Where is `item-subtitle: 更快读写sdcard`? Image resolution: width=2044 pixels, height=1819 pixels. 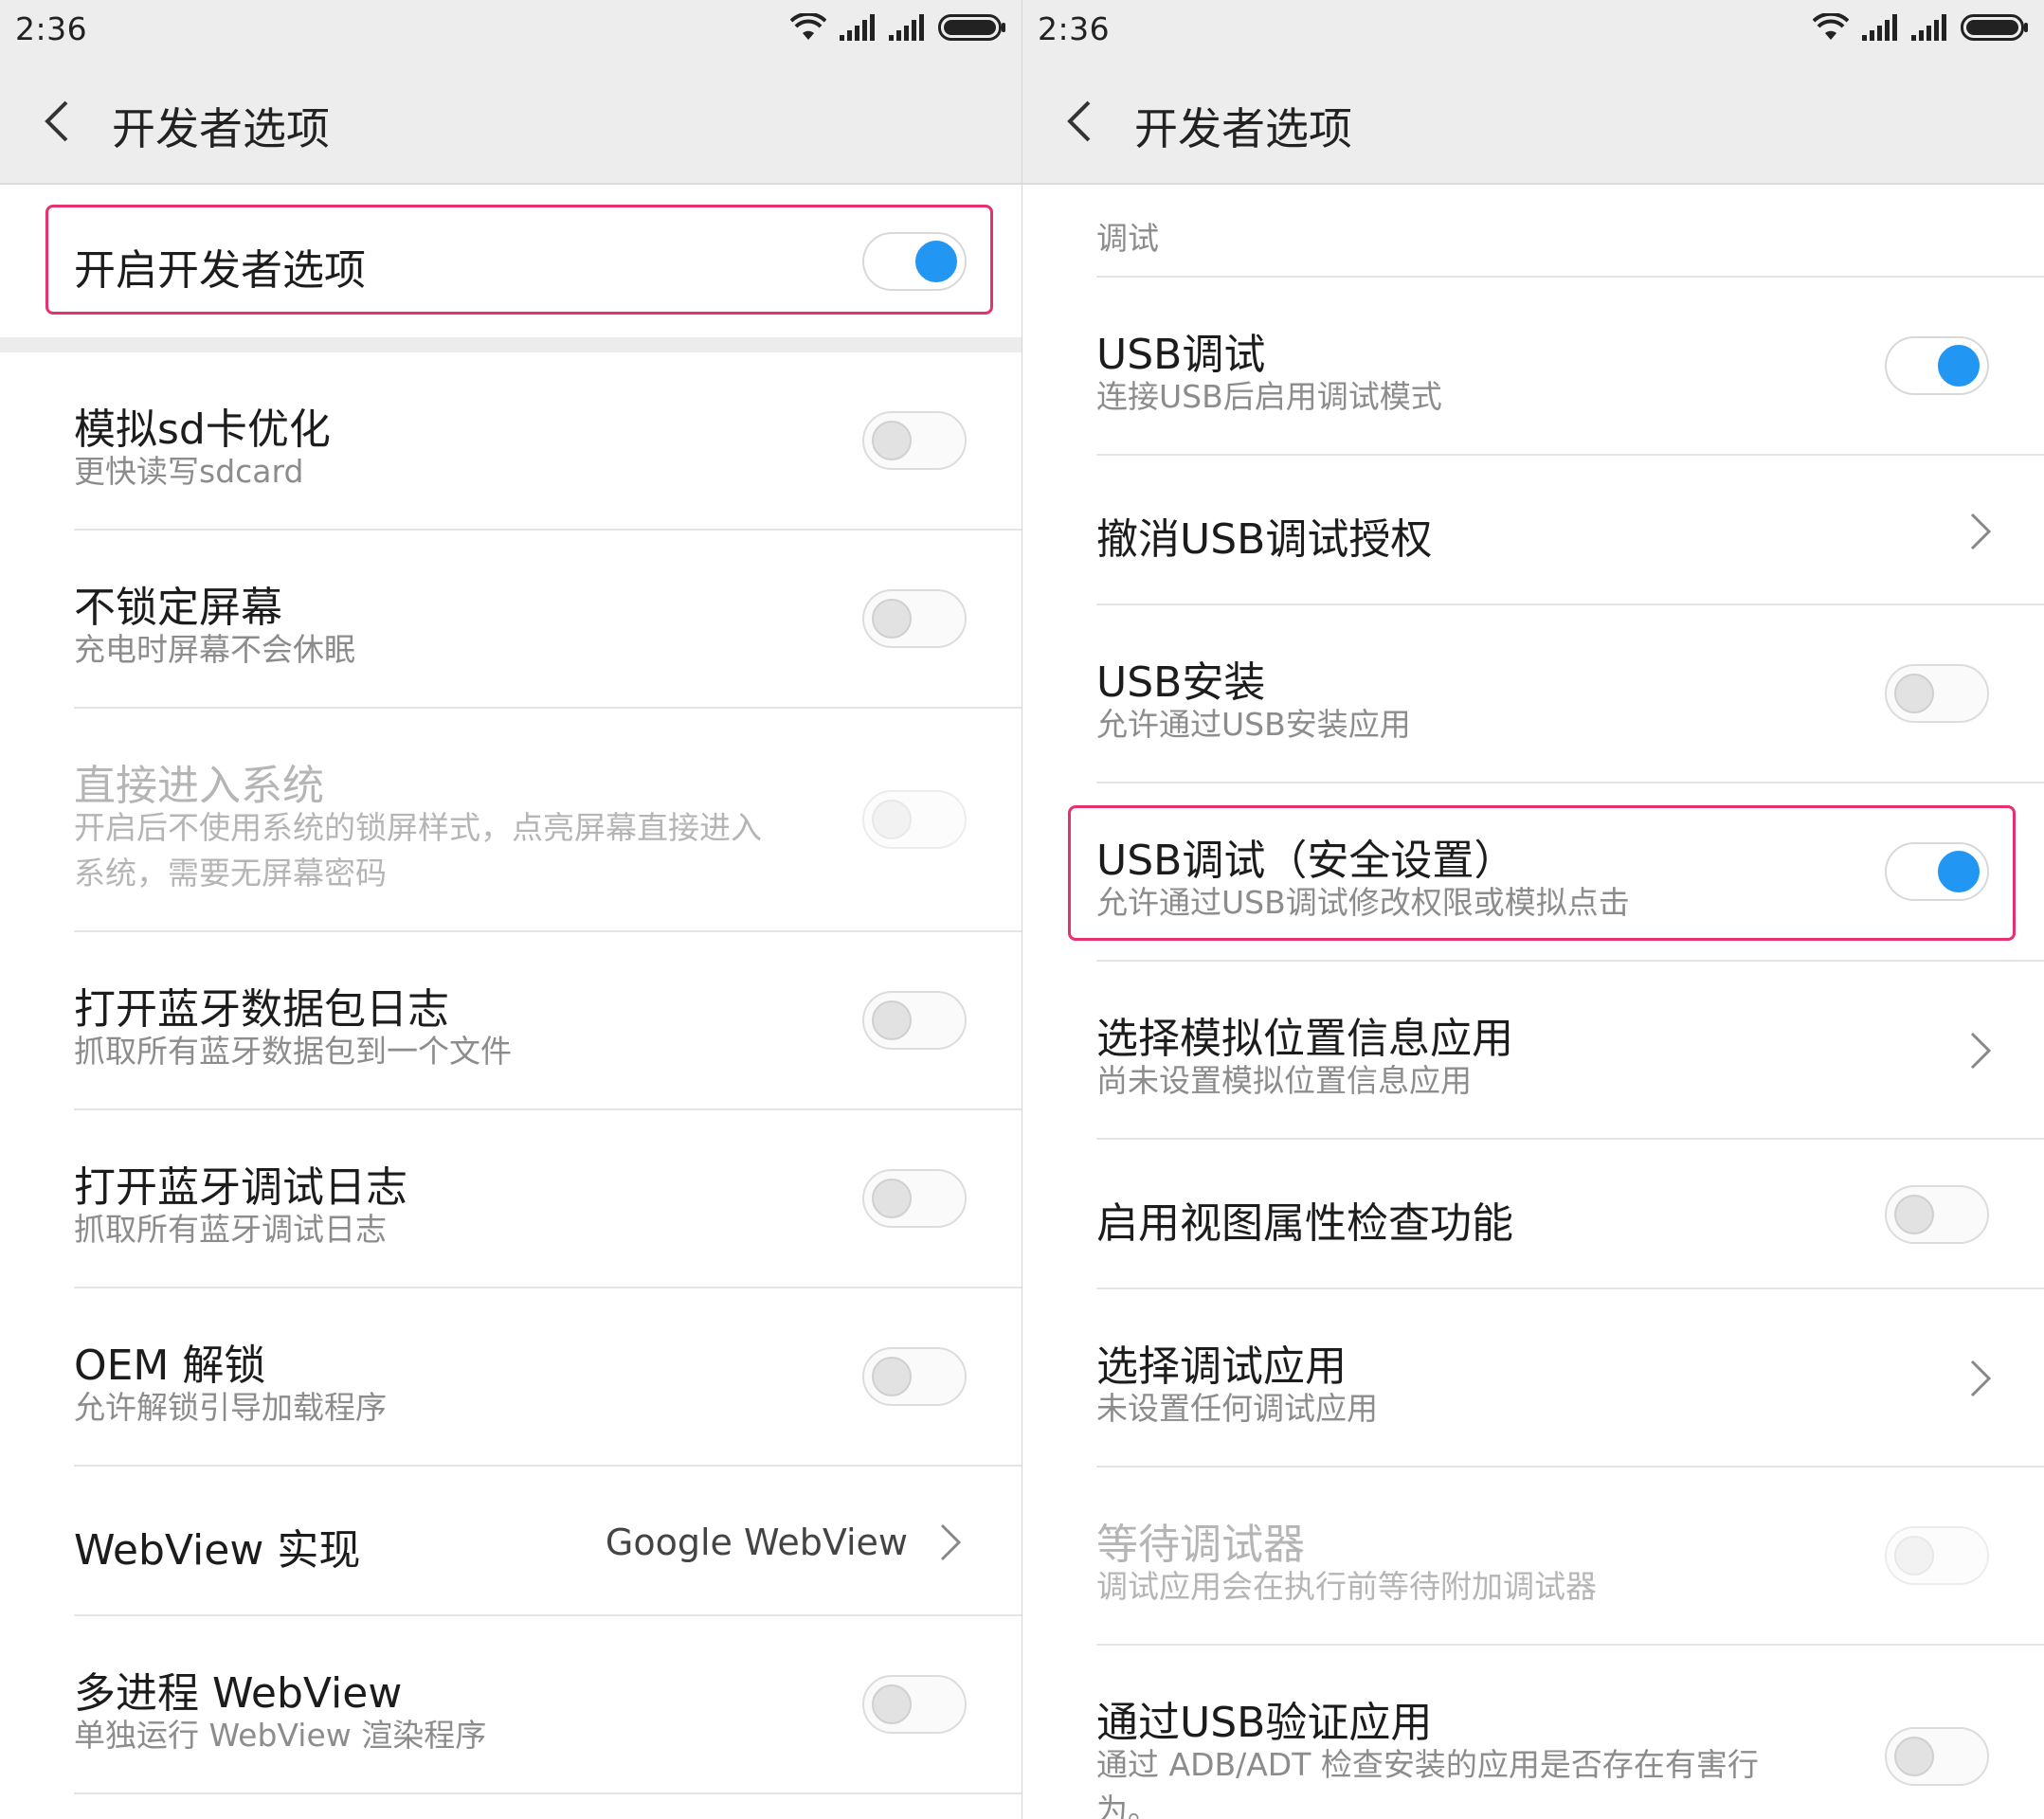 item-subtitle: 更快读写sdcard is located at coordinates (189, 471).